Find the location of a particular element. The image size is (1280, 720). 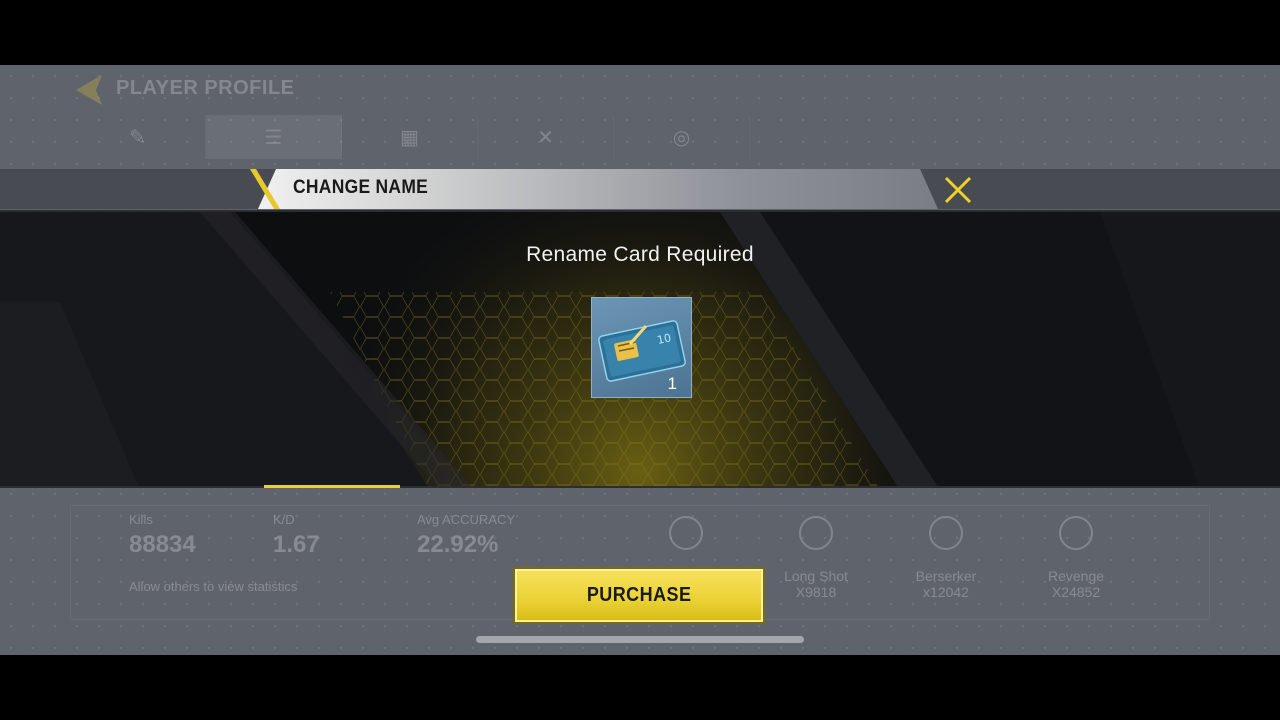

crossed-guns-icon: ✕ is located at coordinates (545, 137).